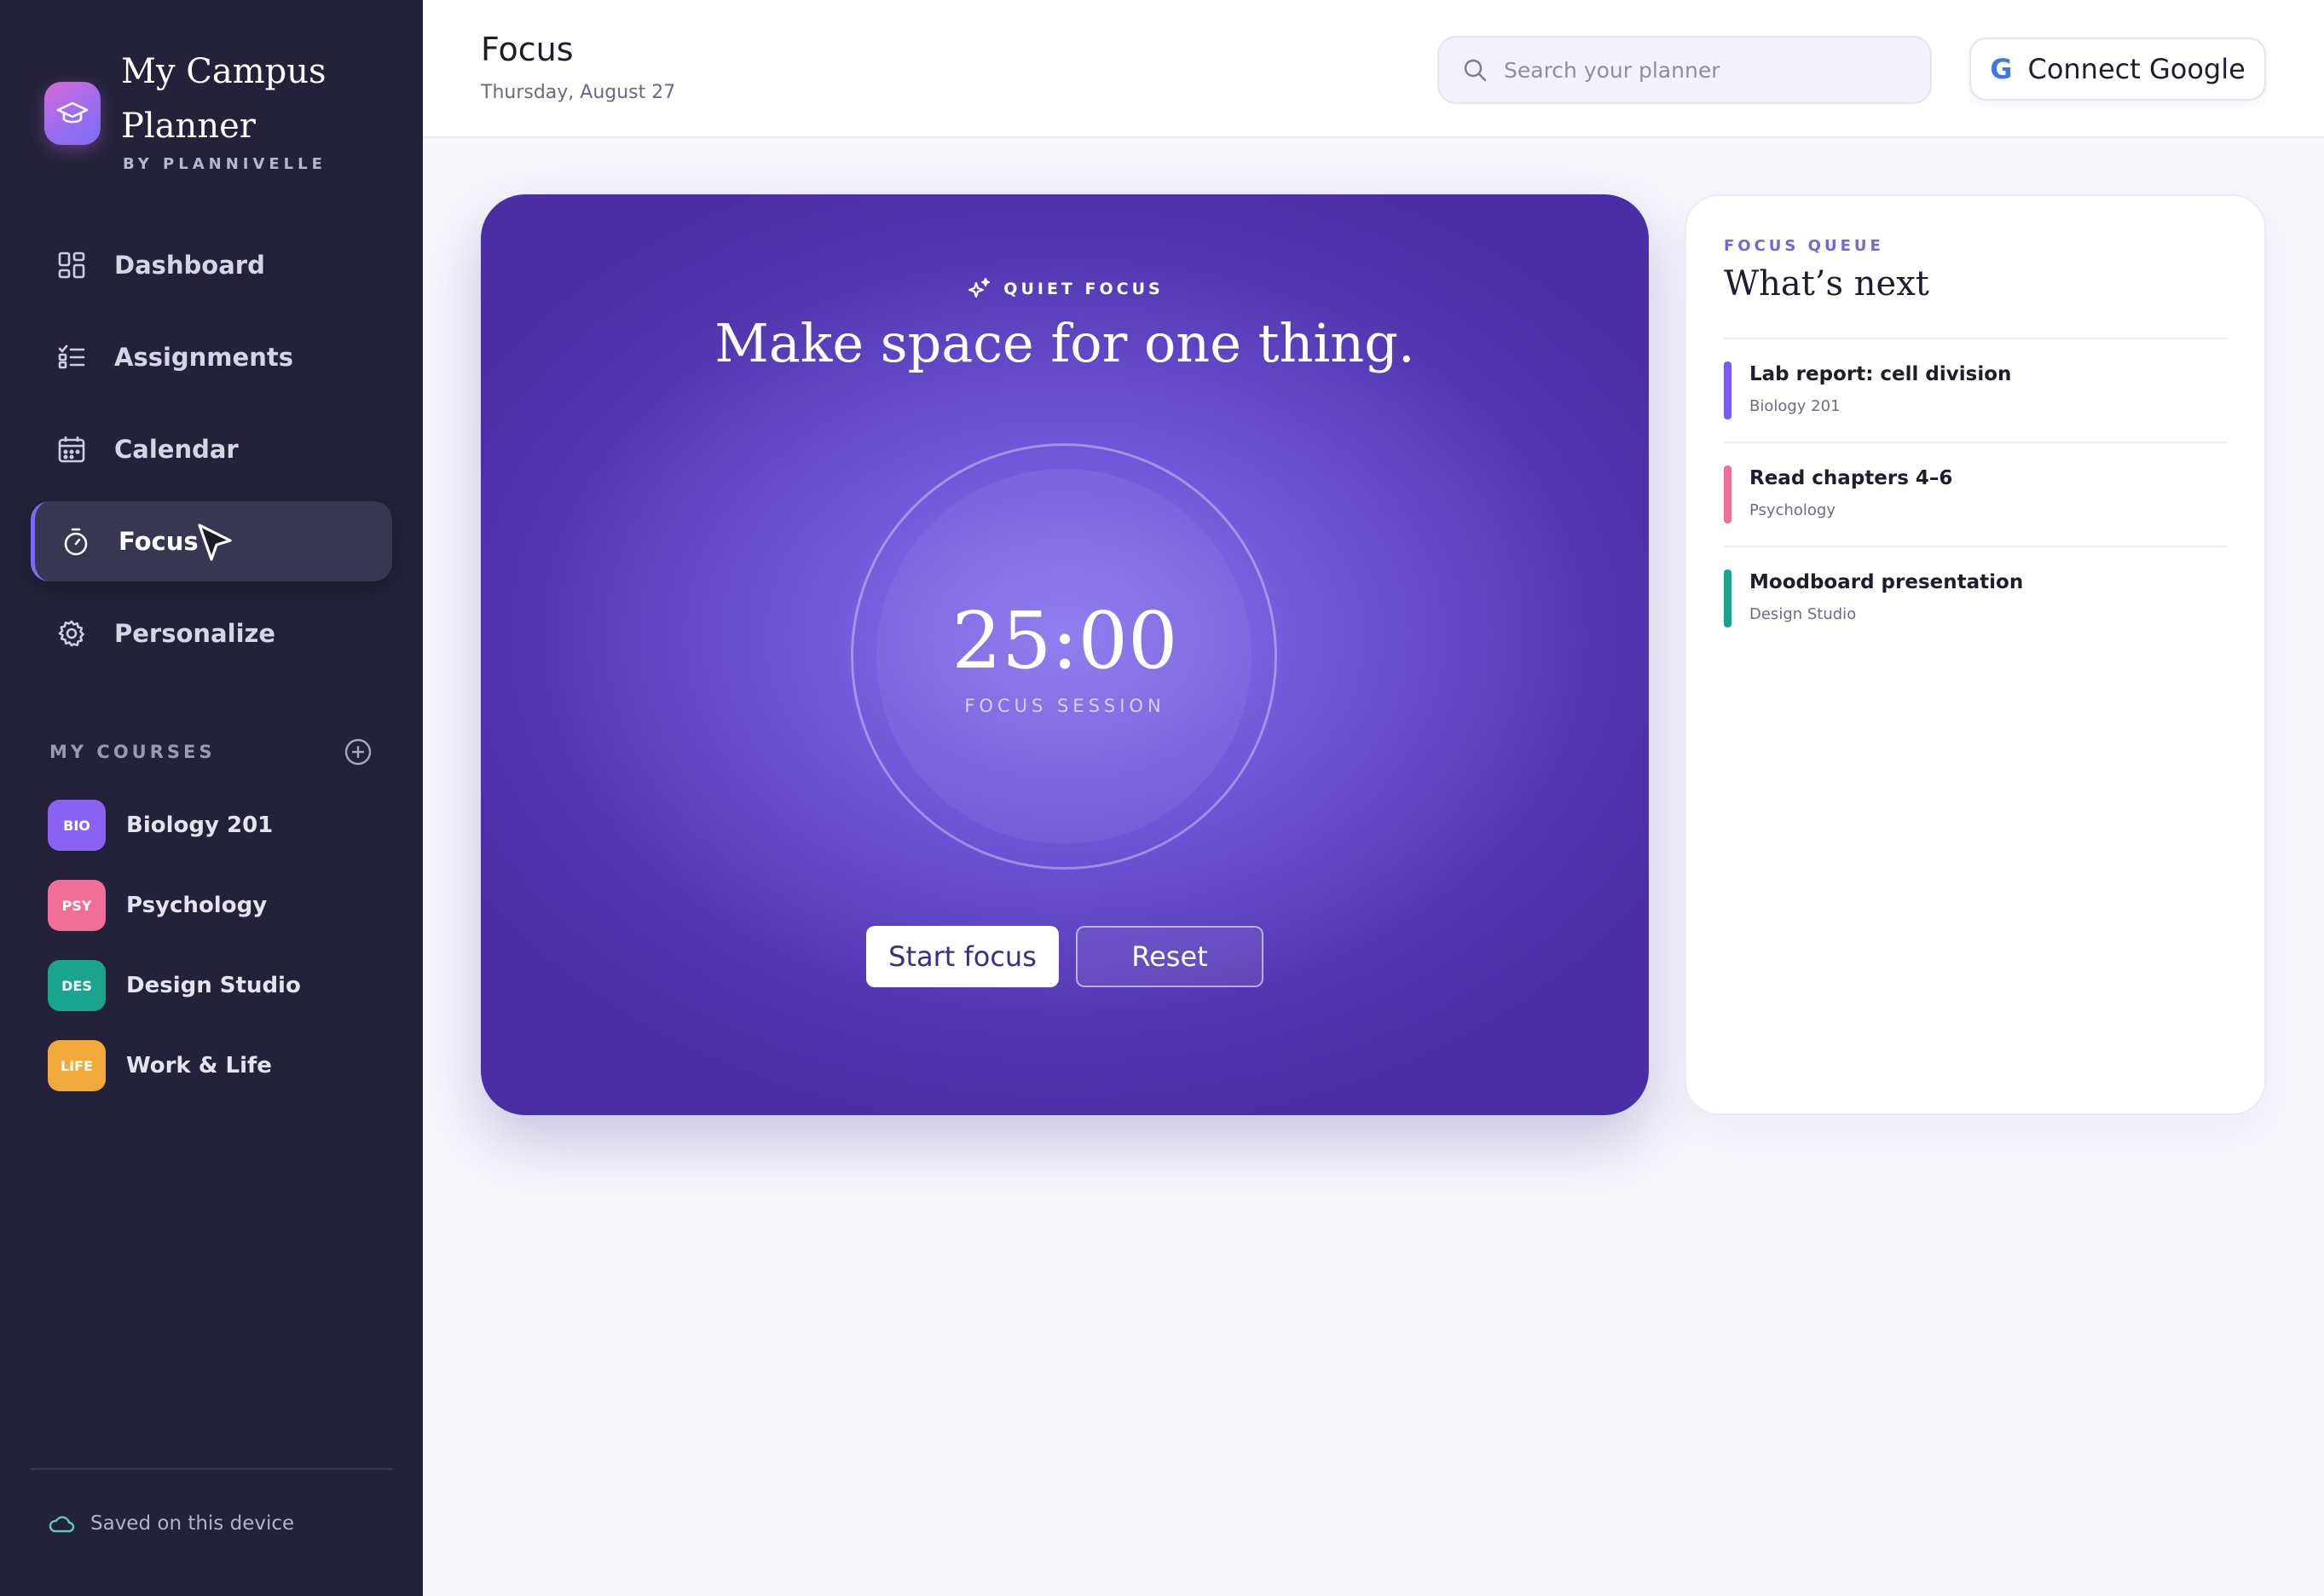 The height and width of the screenshot is (1596, 2324). I want to click on connect-google-label: Connect Google, so click(2137, 69).